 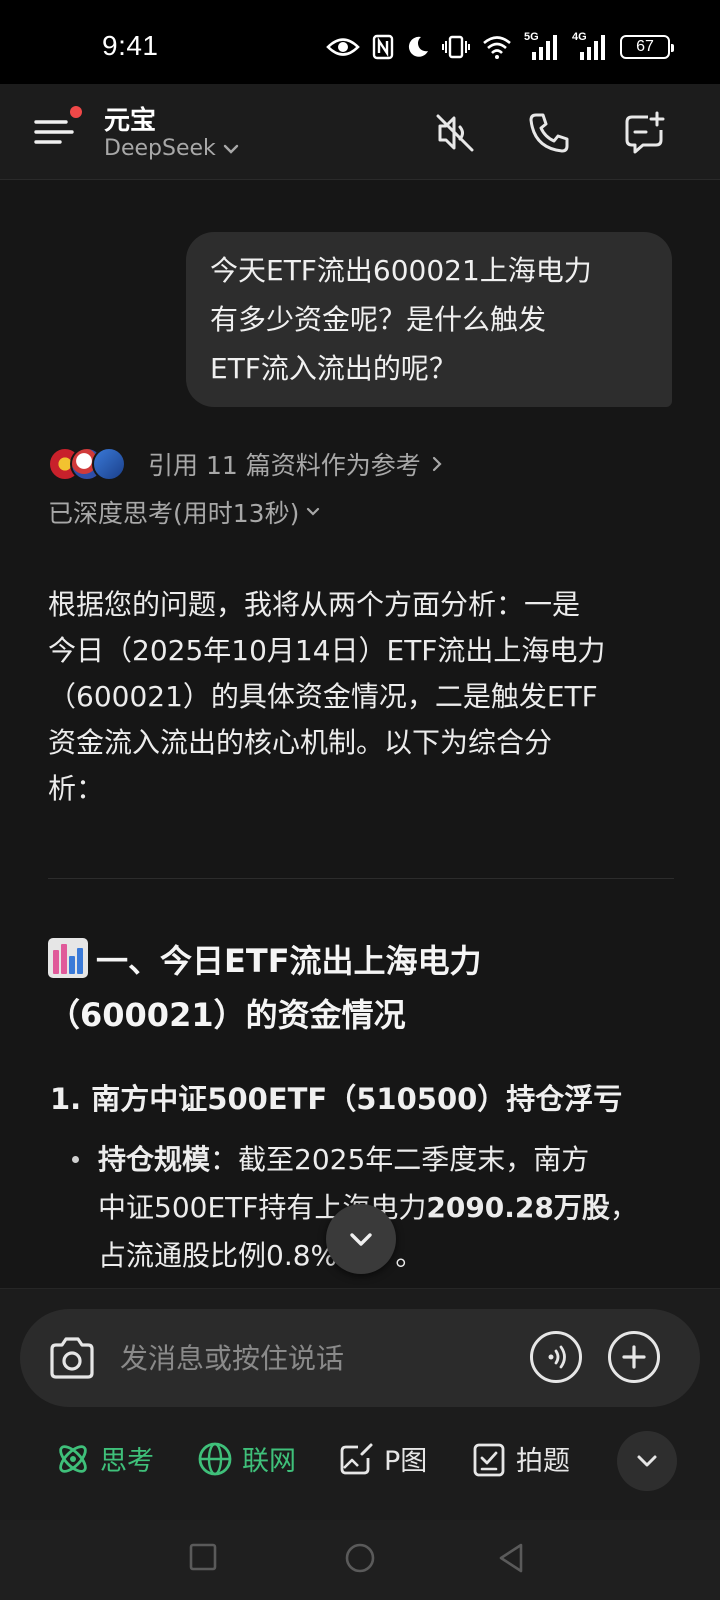 I want to click on answer-line: 今日（2025年10月14日）ETF流出上海电力, so click(x=327, y=650).